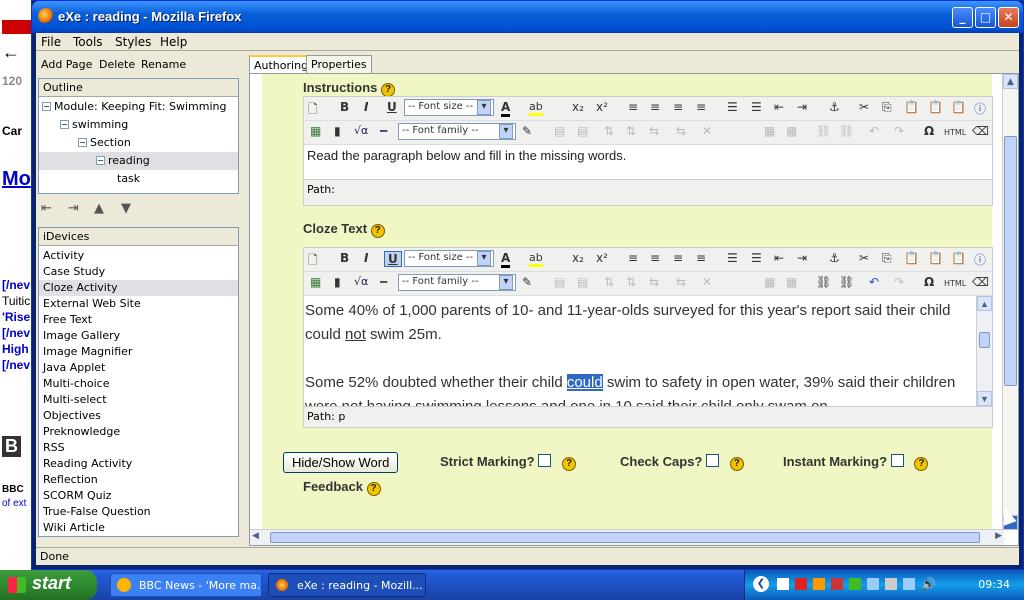 The height and width of the screenshot is (600, 1024). I want to click on idevice-item: Free Text, so click(138, 320).